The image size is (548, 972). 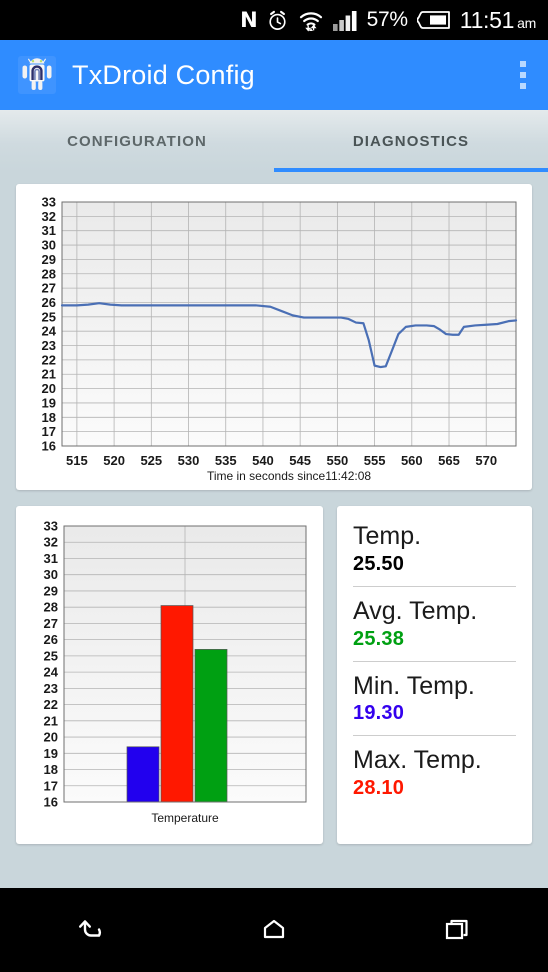 I want to click on svg-text: 540, so click(x=263, y=460).